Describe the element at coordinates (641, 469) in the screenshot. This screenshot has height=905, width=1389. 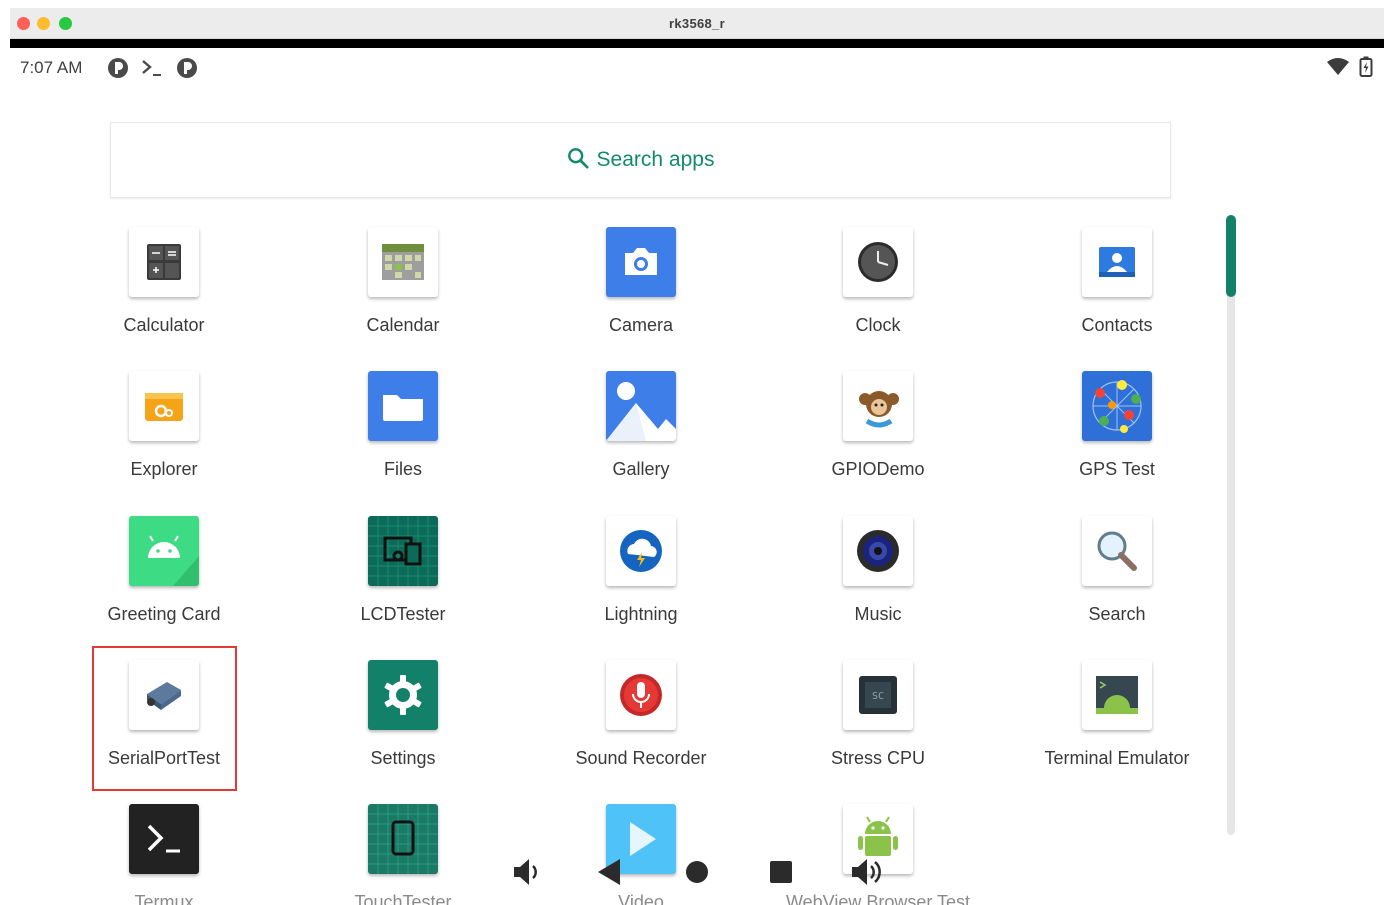
I see `app-label: Gallery` at that location.